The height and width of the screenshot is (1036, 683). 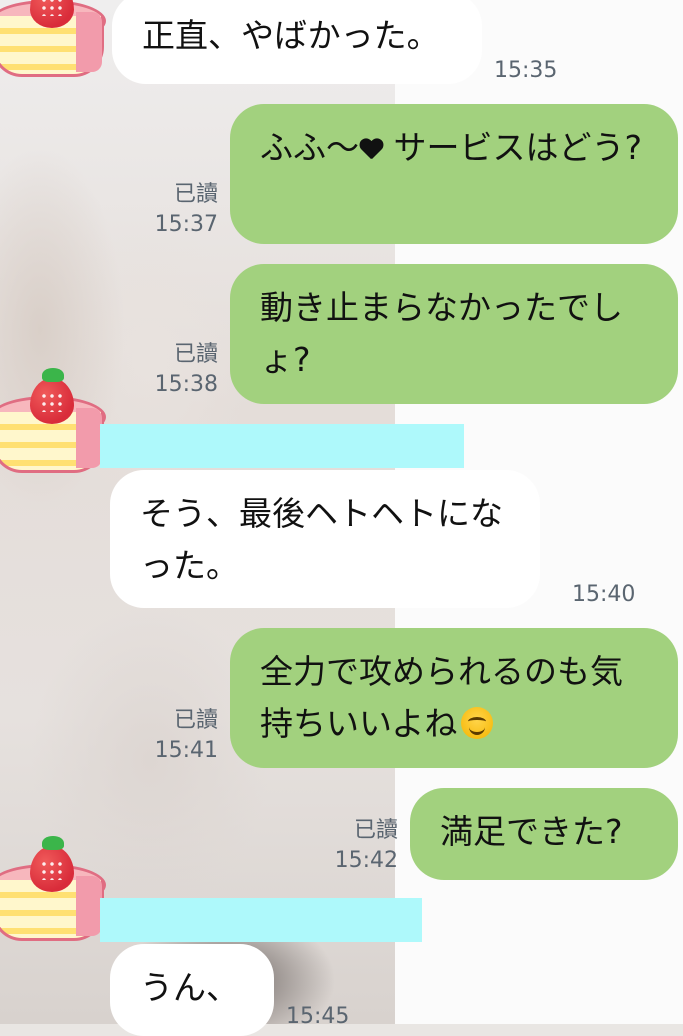 I want to click on message-bubble-outgoing: ふふ〜 サービスはどう?, so click(x=454, y=174).